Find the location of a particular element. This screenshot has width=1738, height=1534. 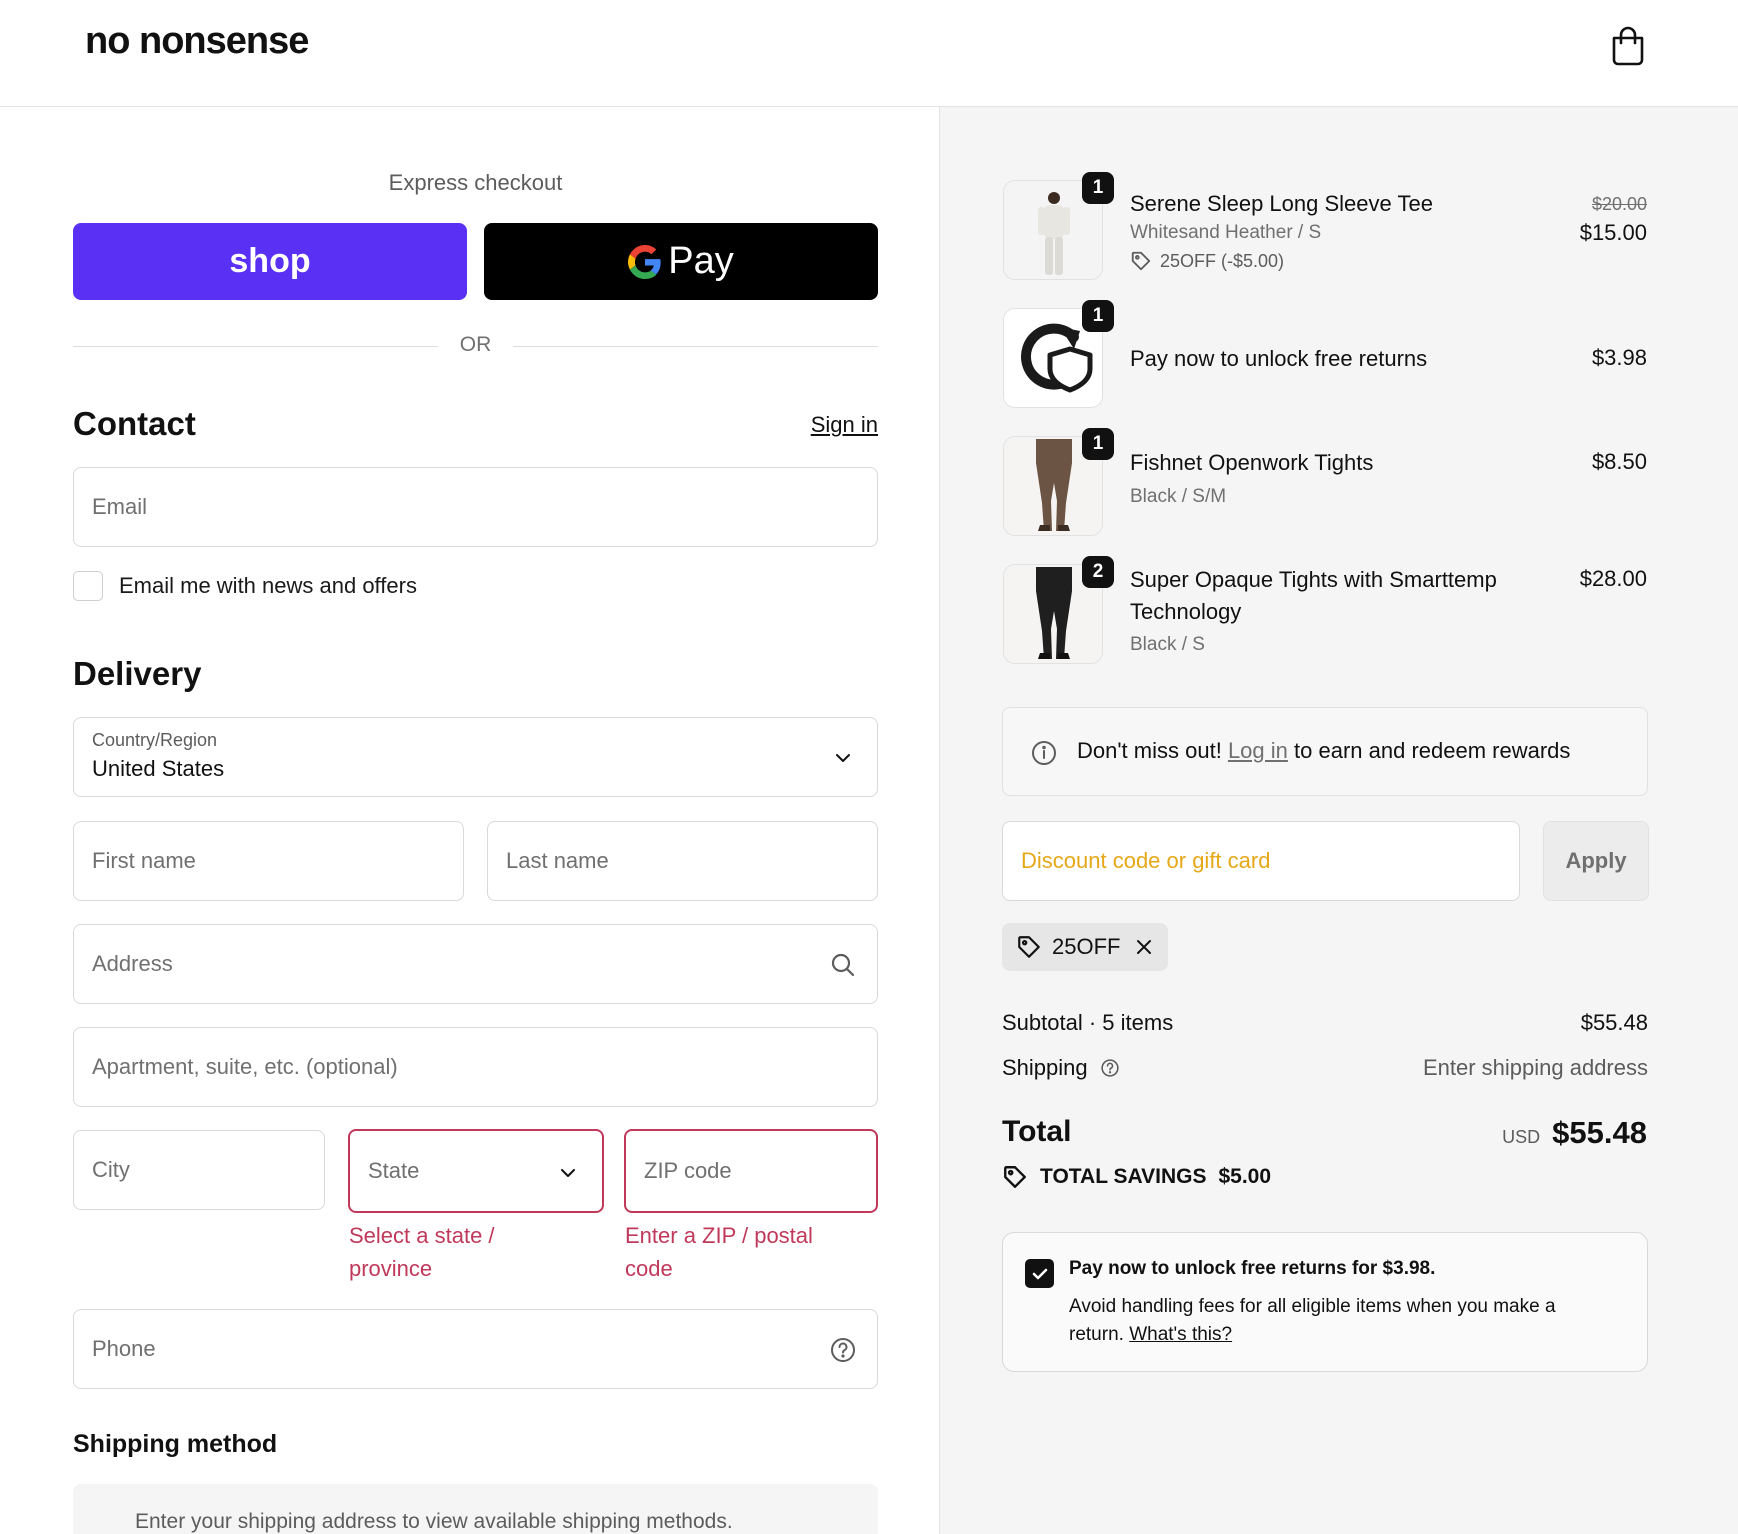

currency-code: USD is located at coordinates (1521, 1137).